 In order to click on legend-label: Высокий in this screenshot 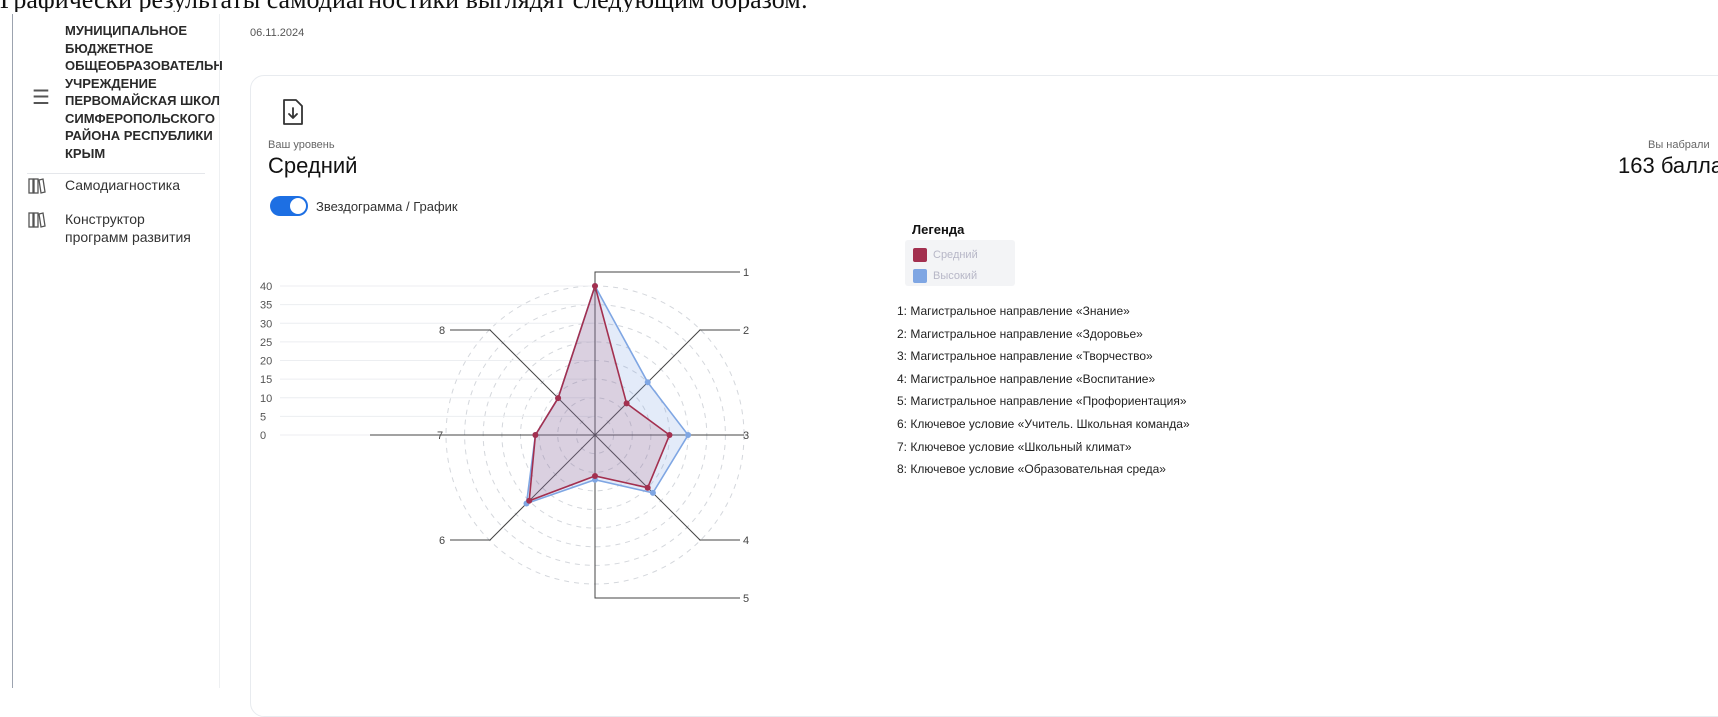, I will do `click(955, 276)`.